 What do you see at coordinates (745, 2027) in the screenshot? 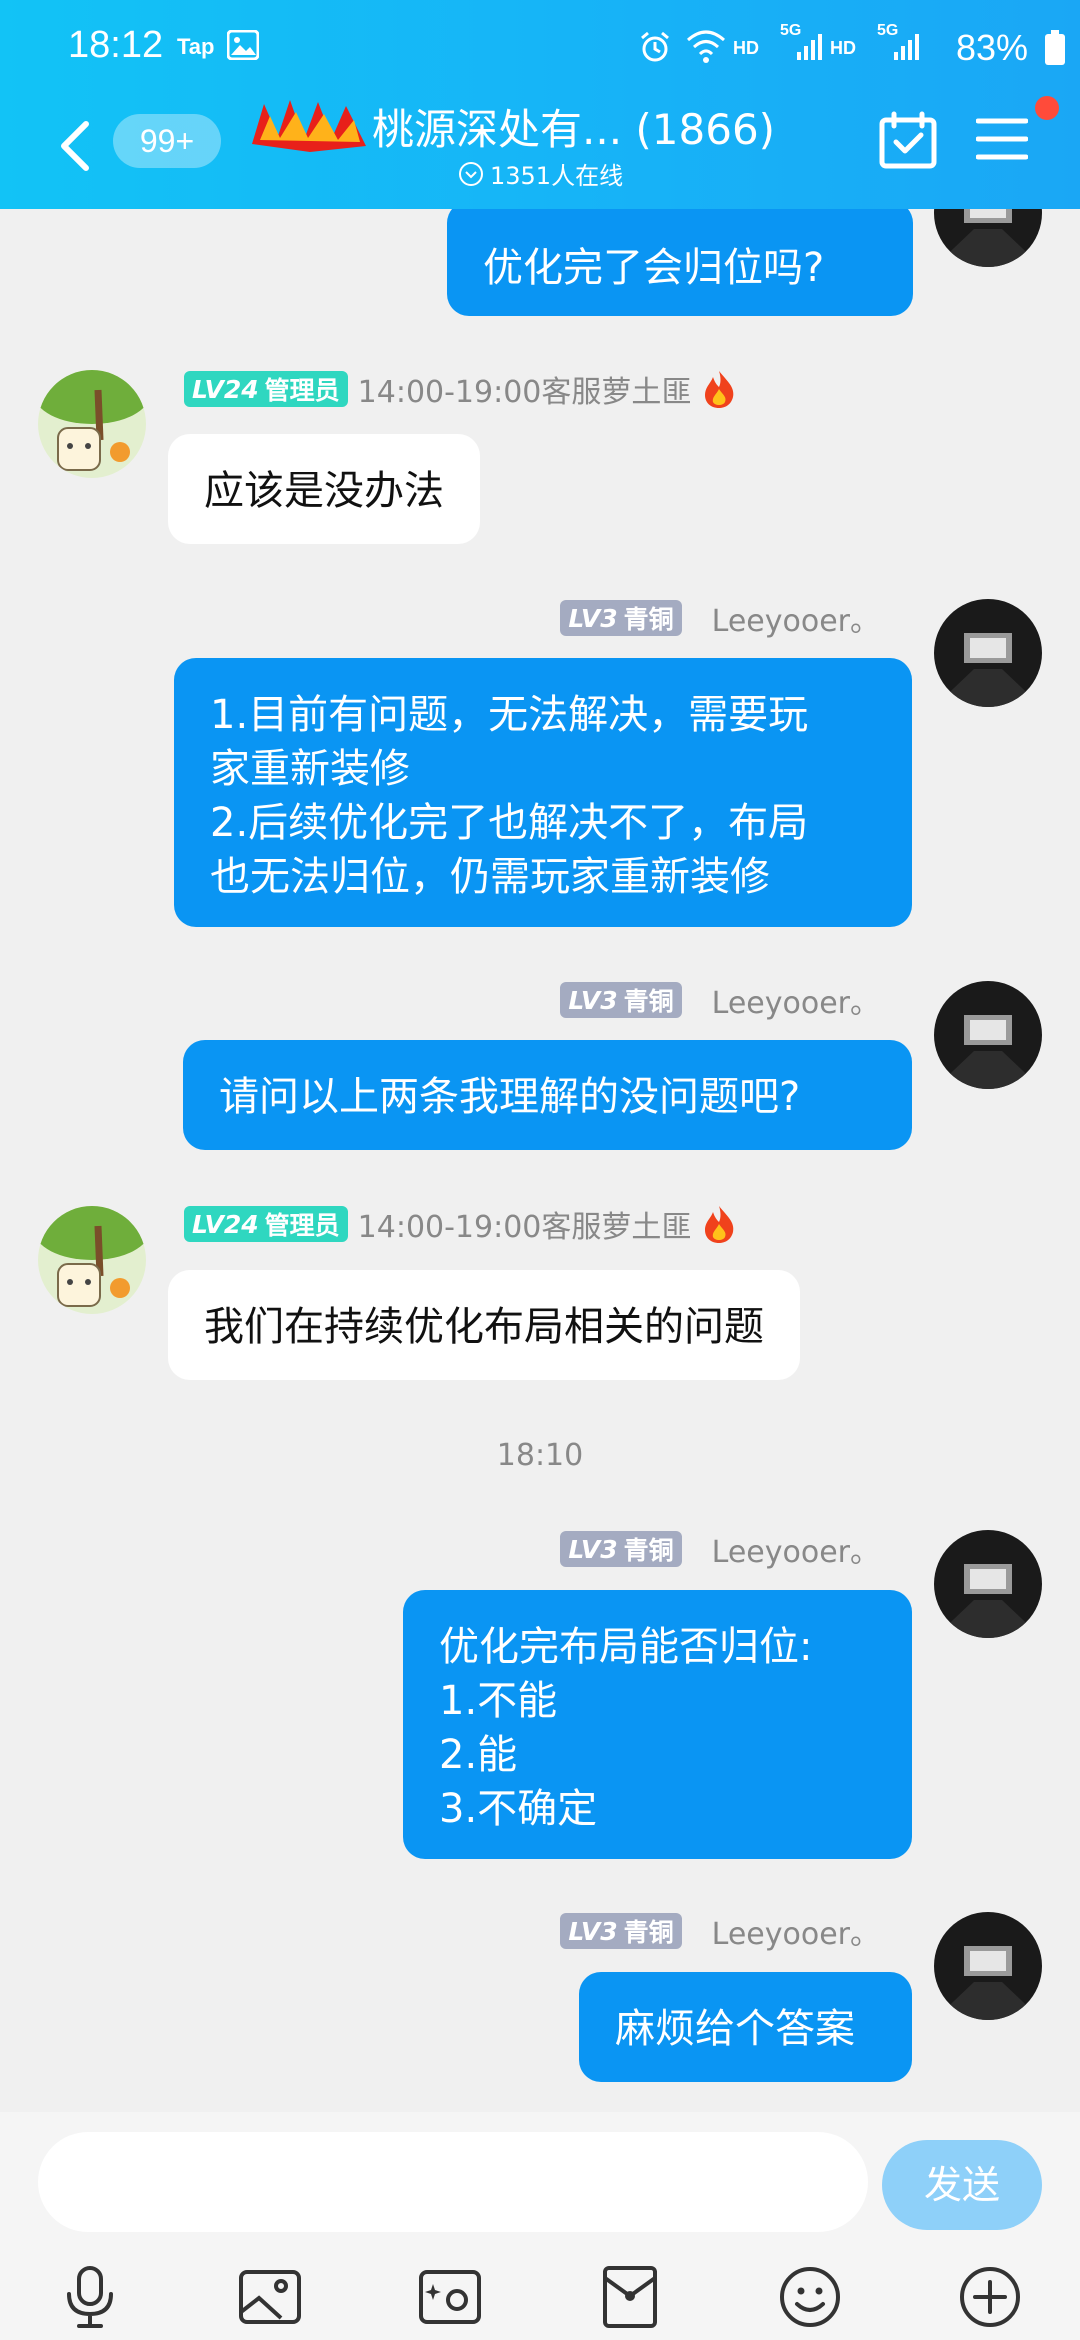
I see `message-bubble: 麻烦给个答案` at bounding box center [745, 2027].